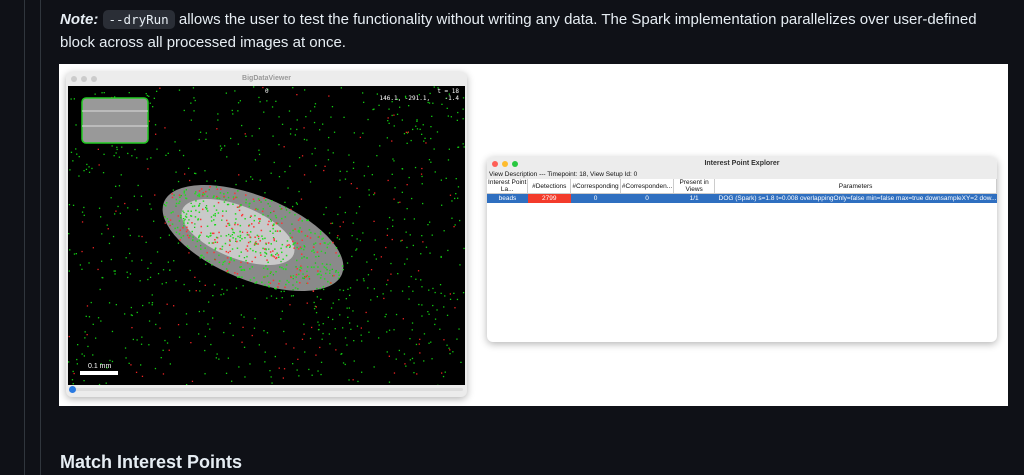  Describe the element at coordinates (79, 19) in the screenshot. I see `note-label: Note:` at that location.